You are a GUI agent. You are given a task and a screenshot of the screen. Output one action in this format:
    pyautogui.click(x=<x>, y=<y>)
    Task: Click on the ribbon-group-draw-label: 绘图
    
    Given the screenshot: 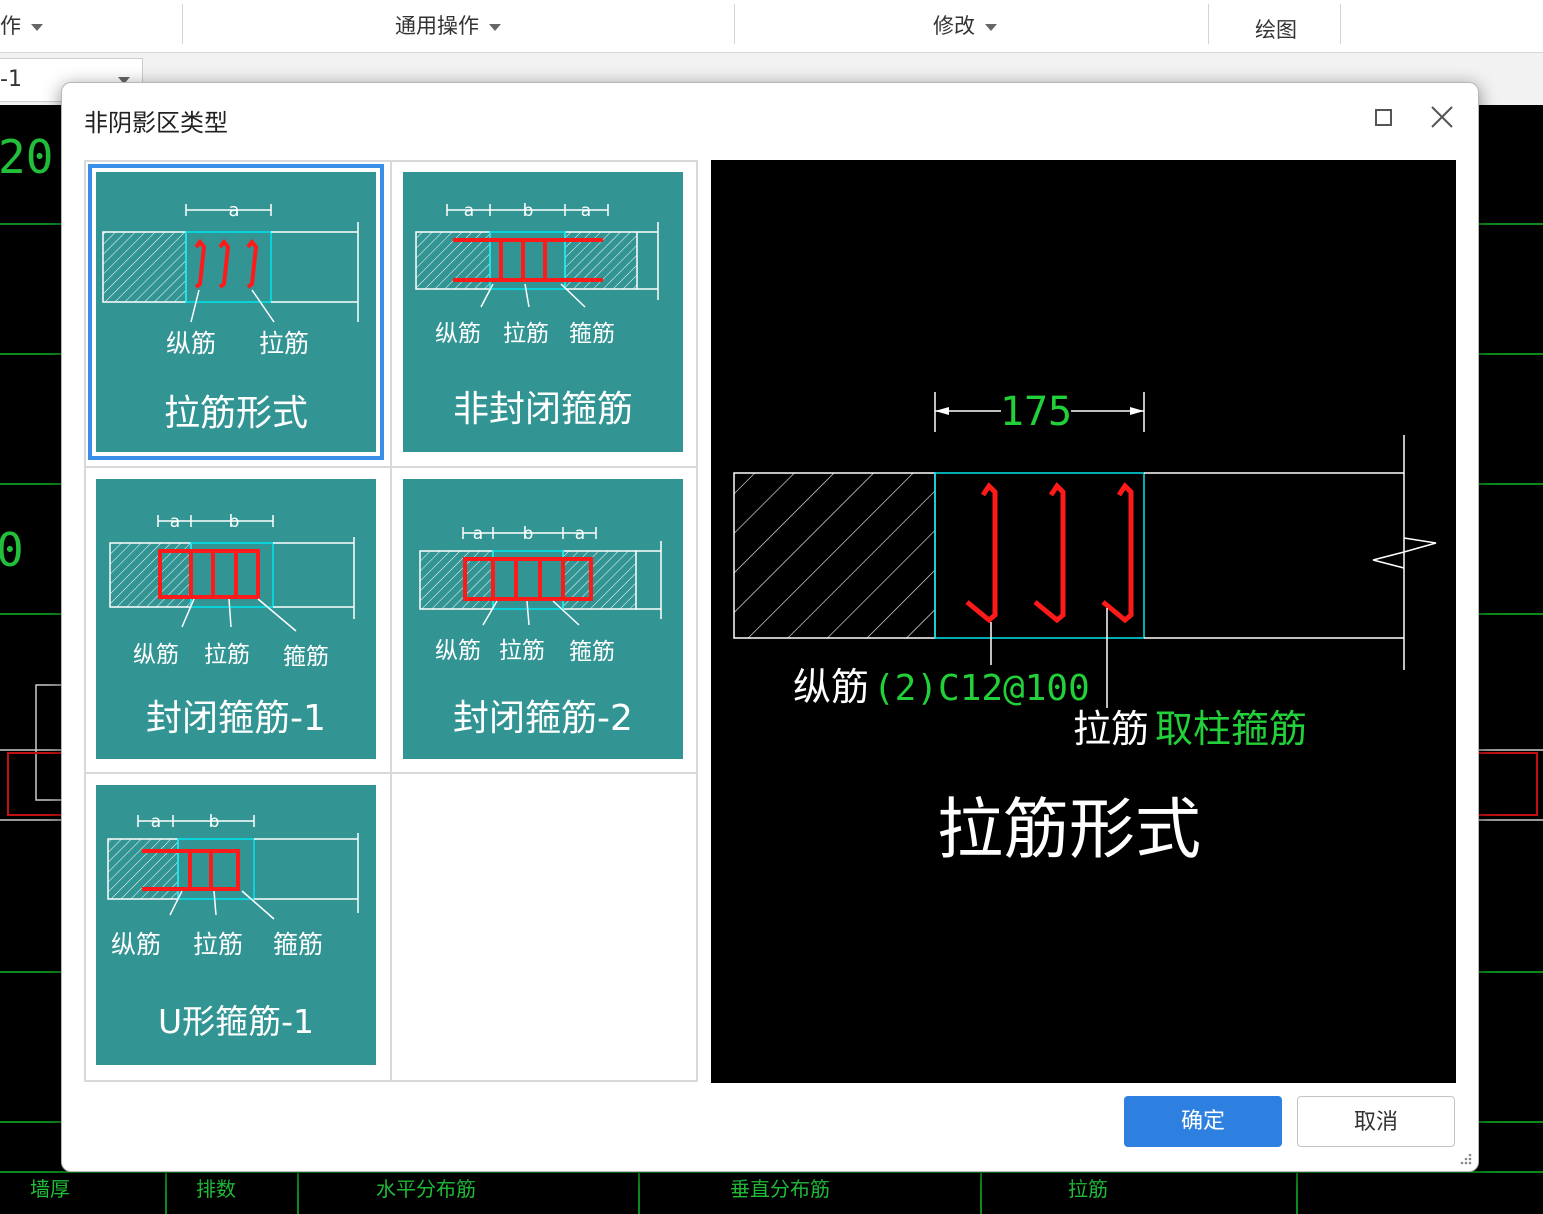 What is the action you would take?
    pyautogui.click(x=1276, y=30)
    